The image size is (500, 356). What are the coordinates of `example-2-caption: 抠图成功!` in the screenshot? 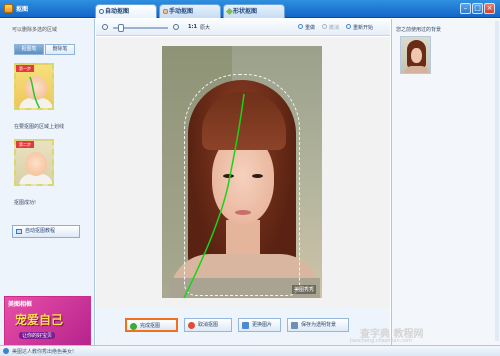 It's located at (25, 203).